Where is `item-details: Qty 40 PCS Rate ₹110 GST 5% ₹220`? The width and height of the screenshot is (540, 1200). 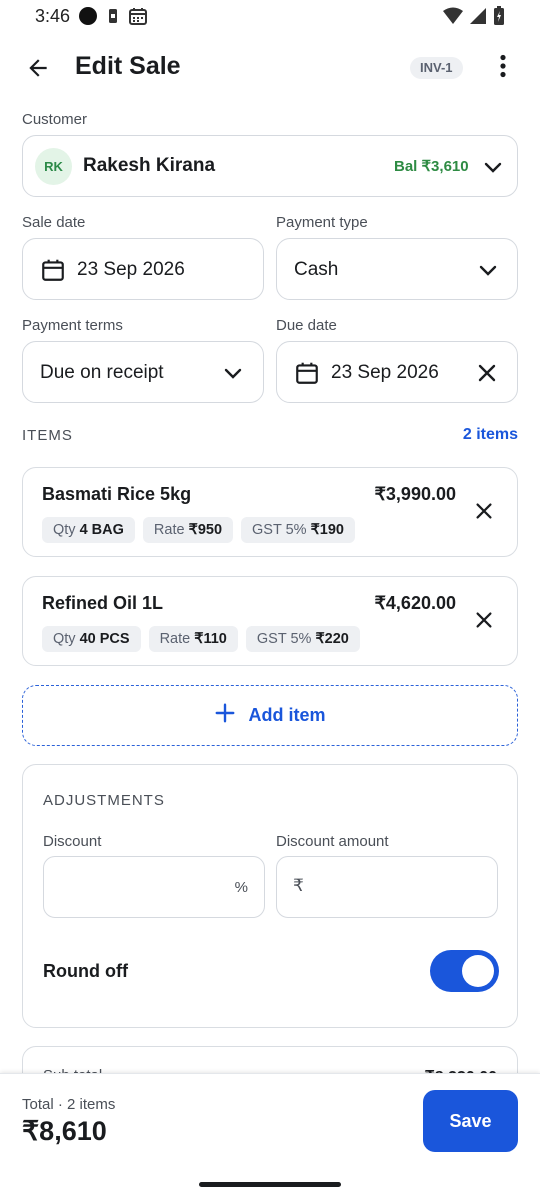 item-details: Qty 40 PCS Rate ₹110 GST 5% ₹220 is located at coordinates (201, 639).